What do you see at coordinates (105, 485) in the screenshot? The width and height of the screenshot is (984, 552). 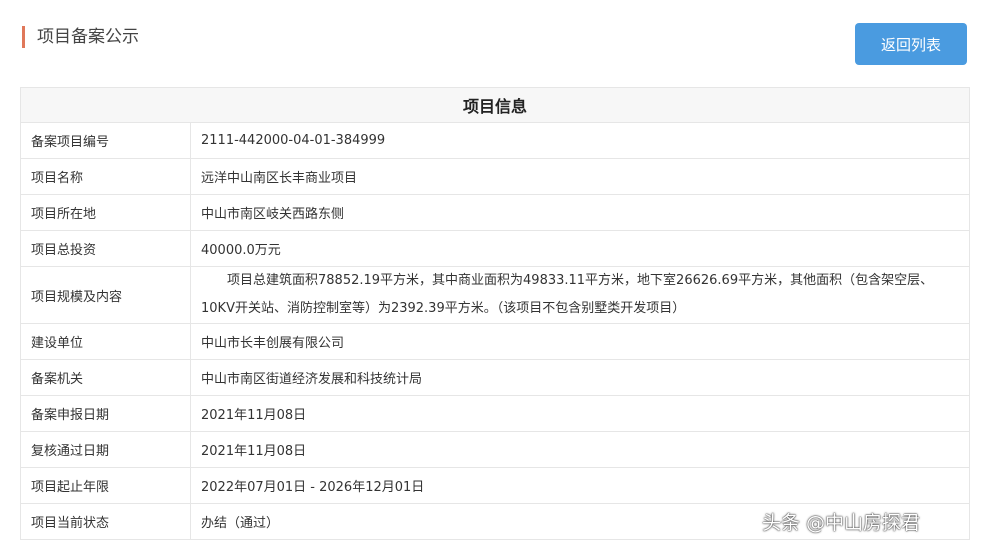 I see `row-label: 项目起止年限` at bounding box center [105, 485].